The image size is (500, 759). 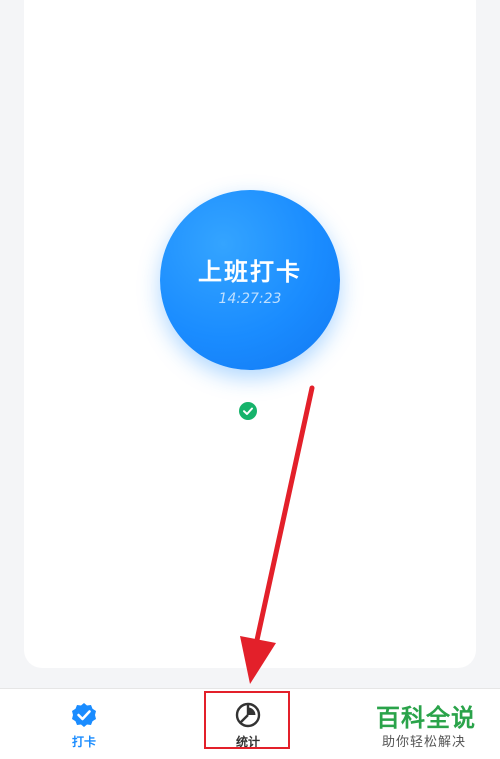 I want to click on tab-punch-label: 打卡, so click(x=83, y=742).